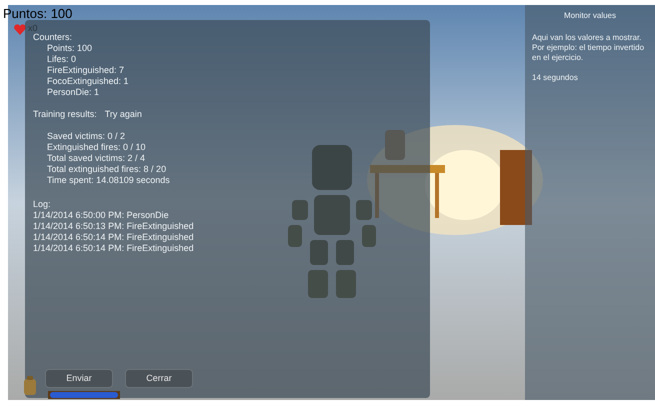 This screenshot has height=407, width=655. Describe the element at coordinates (159, 378) in the screenshot. I see `close-button: Cerrar` at that location.